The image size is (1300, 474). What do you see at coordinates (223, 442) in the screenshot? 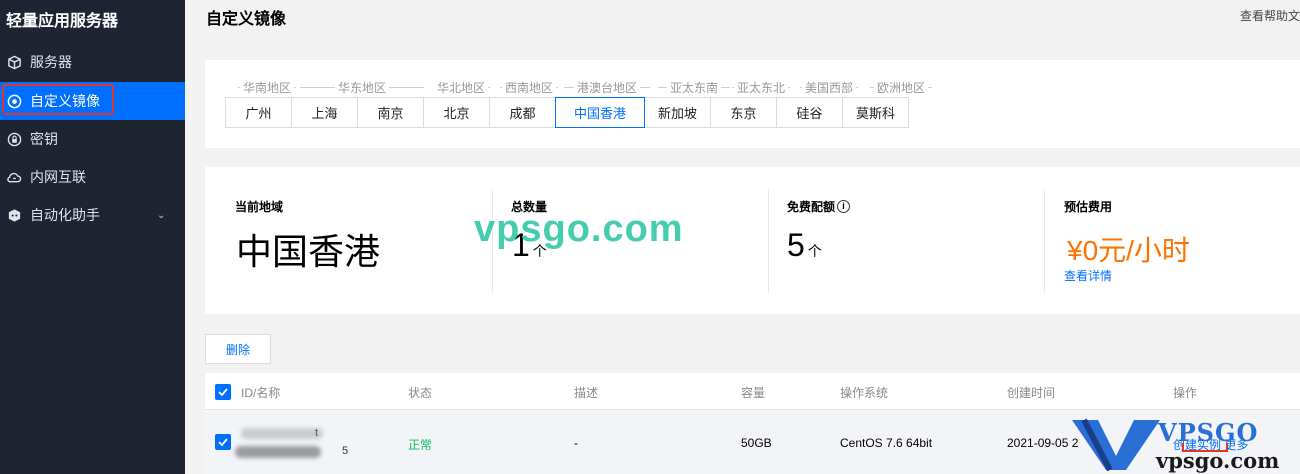
I see `row-checkbox` at bounding box center [223, 442].